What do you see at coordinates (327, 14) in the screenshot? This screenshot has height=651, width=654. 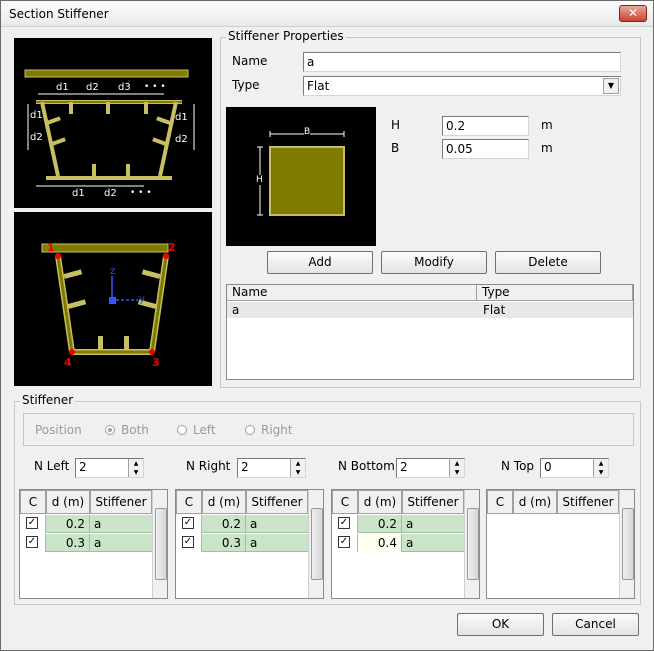 I see `title-bar: Section Stiffener ✕` at bounding box center [327, 14].